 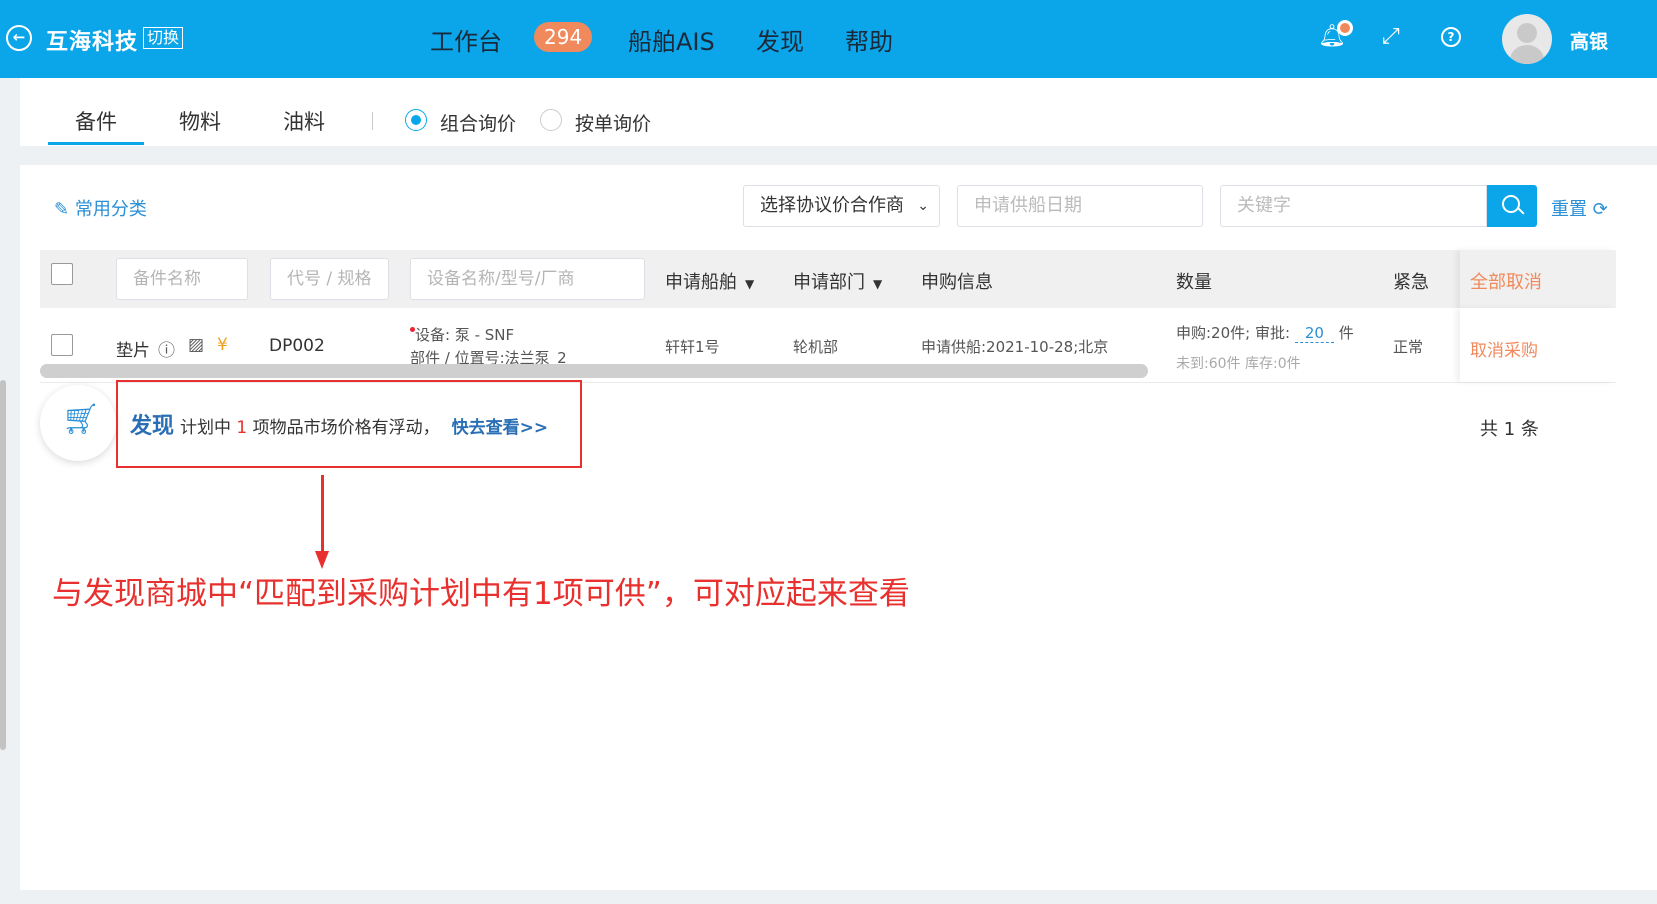 What do you see at coordinates (780, 39) in the screenshot?
I see `nav-discover: 发现` at bounding box center [780, 39].